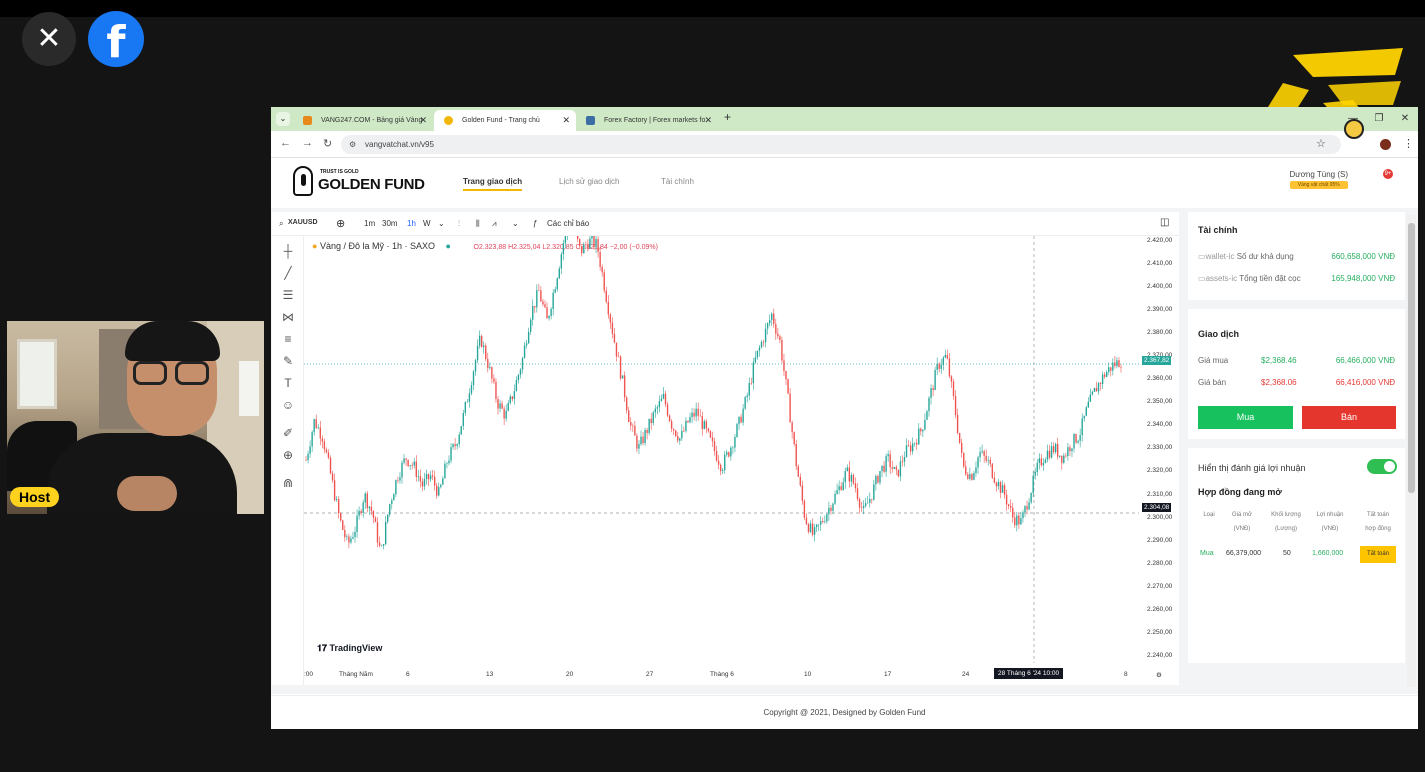 The image size is (1425, 772). Describe the element at coordinates (116, 39) in the screenshot. I see `facebook-icon: f` at that location.